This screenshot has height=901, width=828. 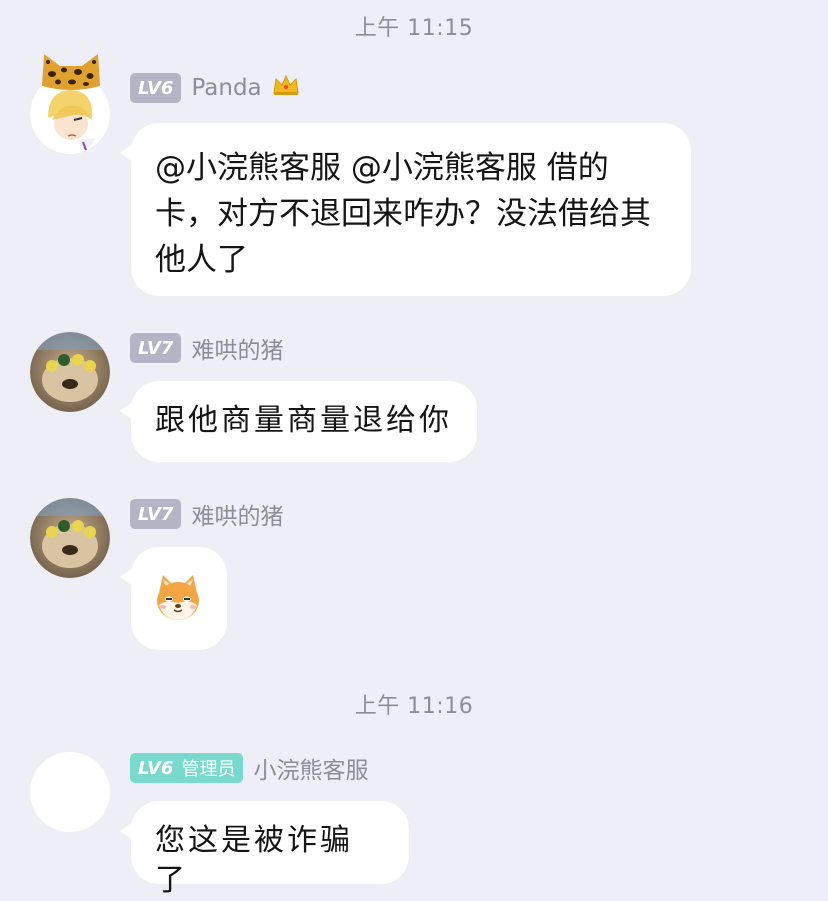 What do you see at coordinates (286, 88) in the screenshot?
I see `crown-icon` at bounding box center [286, 88].